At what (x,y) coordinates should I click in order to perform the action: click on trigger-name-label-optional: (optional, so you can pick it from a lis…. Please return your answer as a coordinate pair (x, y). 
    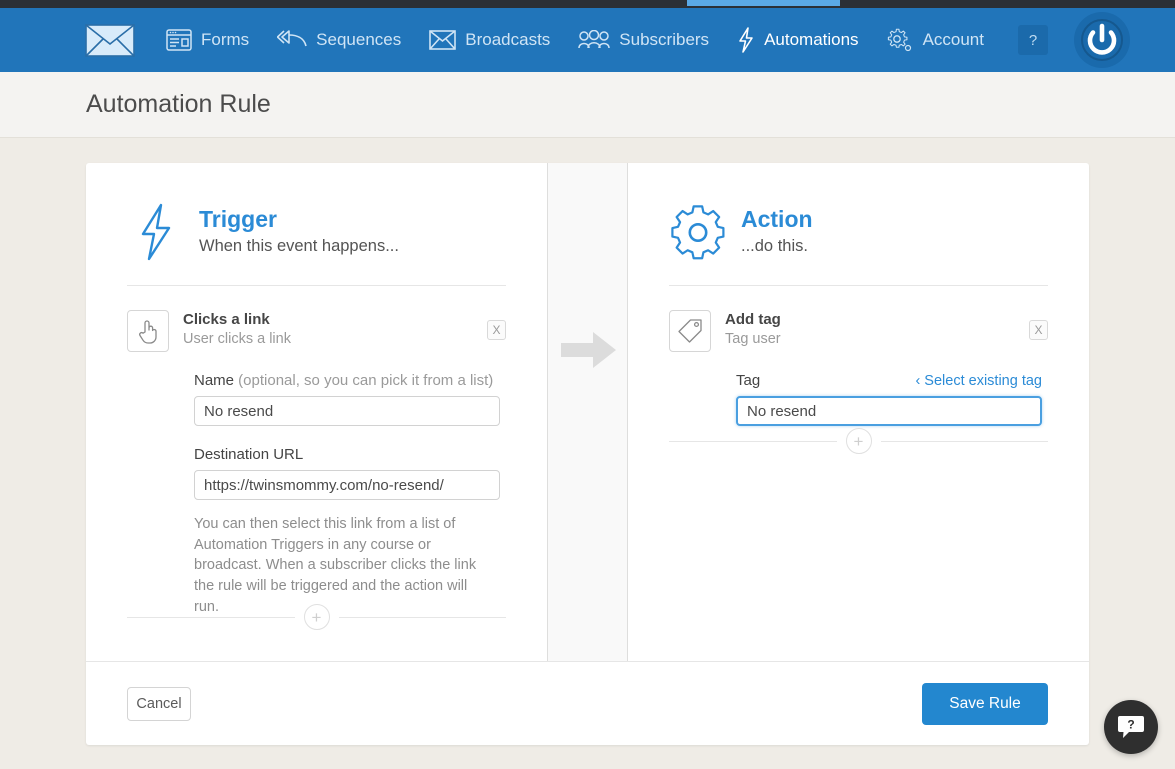
    Looking at the image, I should click on (364, 380).